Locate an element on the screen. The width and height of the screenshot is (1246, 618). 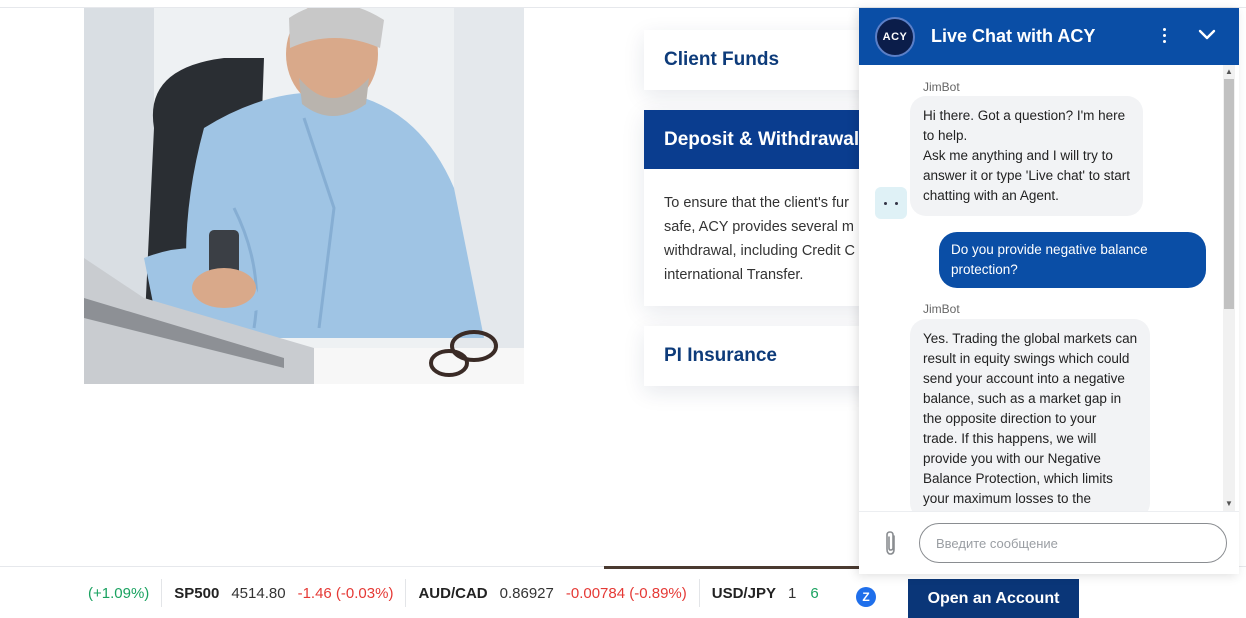
top-divider is located at coordinates (623, 4).